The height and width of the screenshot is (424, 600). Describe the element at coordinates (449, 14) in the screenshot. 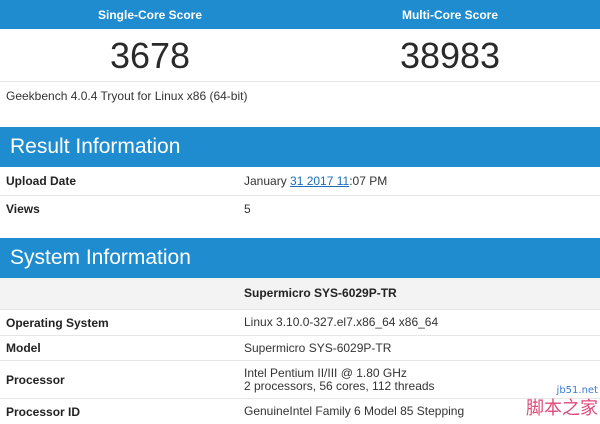

I see `multi-core-label: Multi-Core Score` at that location.